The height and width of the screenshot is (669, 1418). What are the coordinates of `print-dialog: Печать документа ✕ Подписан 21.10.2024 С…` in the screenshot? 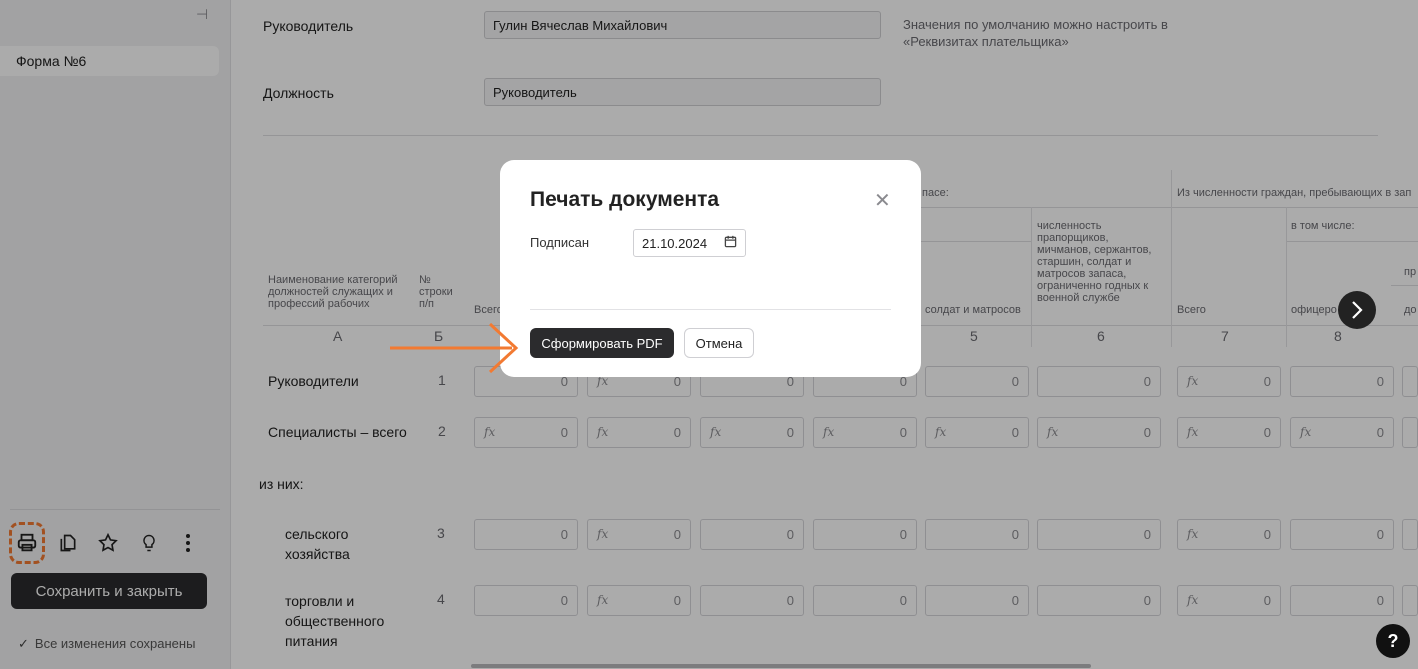 It's located at (710, 268).